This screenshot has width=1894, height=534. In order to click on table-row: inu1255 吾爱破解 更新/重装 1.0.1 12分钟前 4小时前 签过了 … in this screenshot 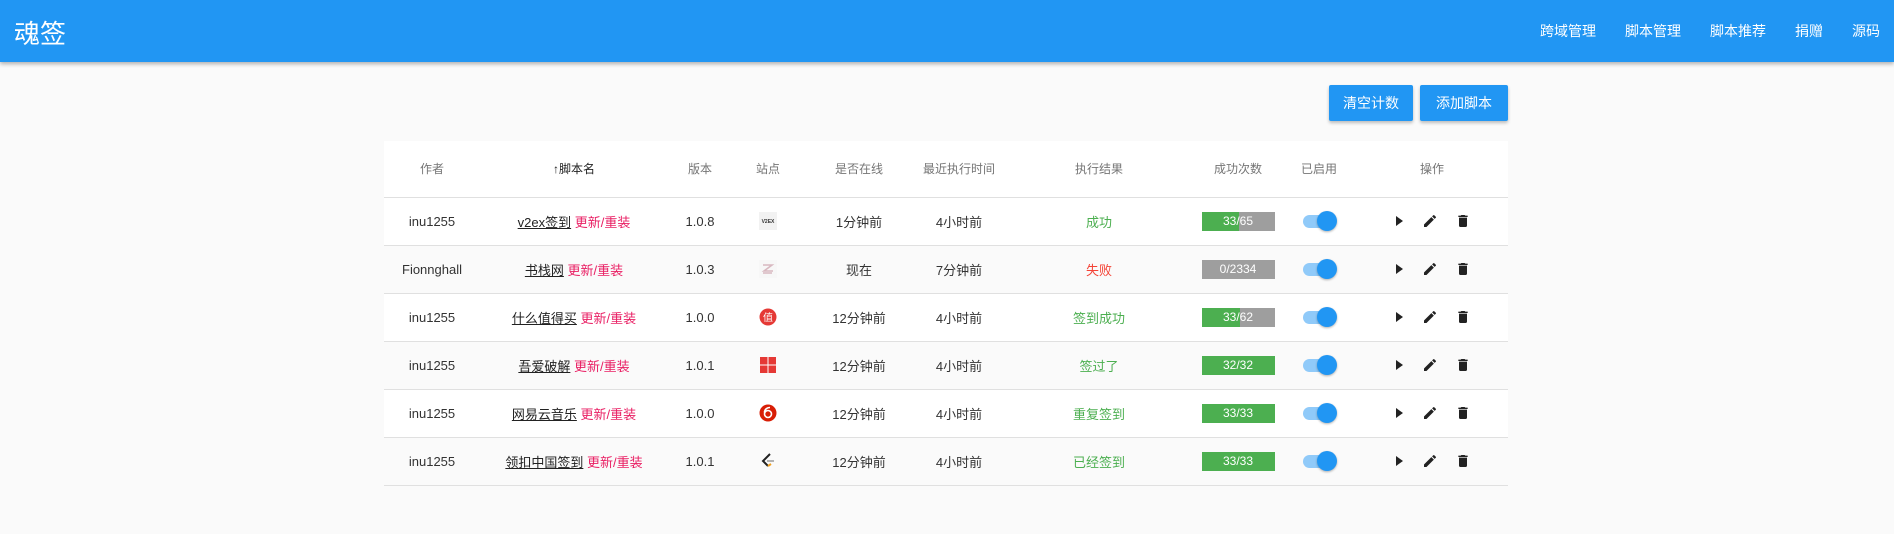, I will do `click(946, 365)`.